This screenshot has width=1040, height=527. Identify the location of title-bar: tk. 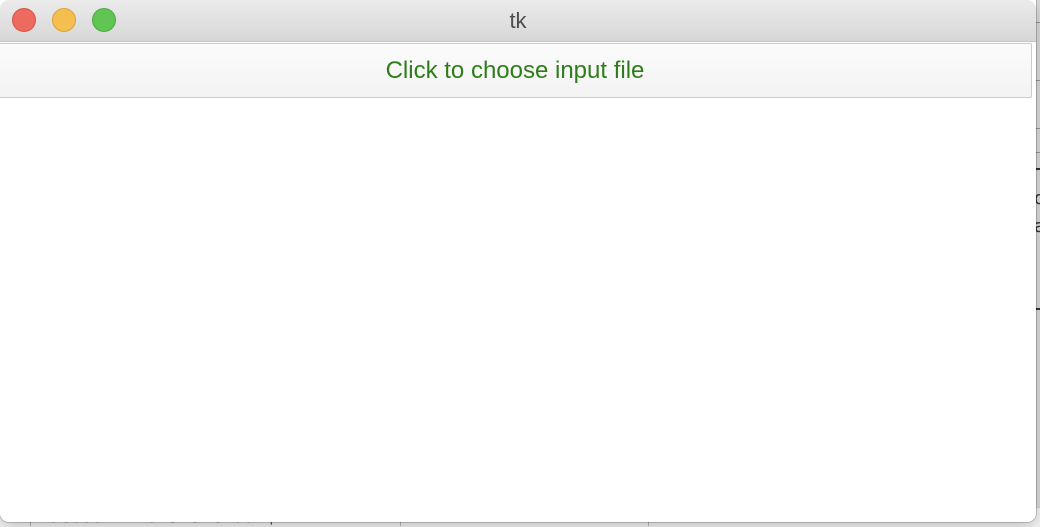
(518, 21).